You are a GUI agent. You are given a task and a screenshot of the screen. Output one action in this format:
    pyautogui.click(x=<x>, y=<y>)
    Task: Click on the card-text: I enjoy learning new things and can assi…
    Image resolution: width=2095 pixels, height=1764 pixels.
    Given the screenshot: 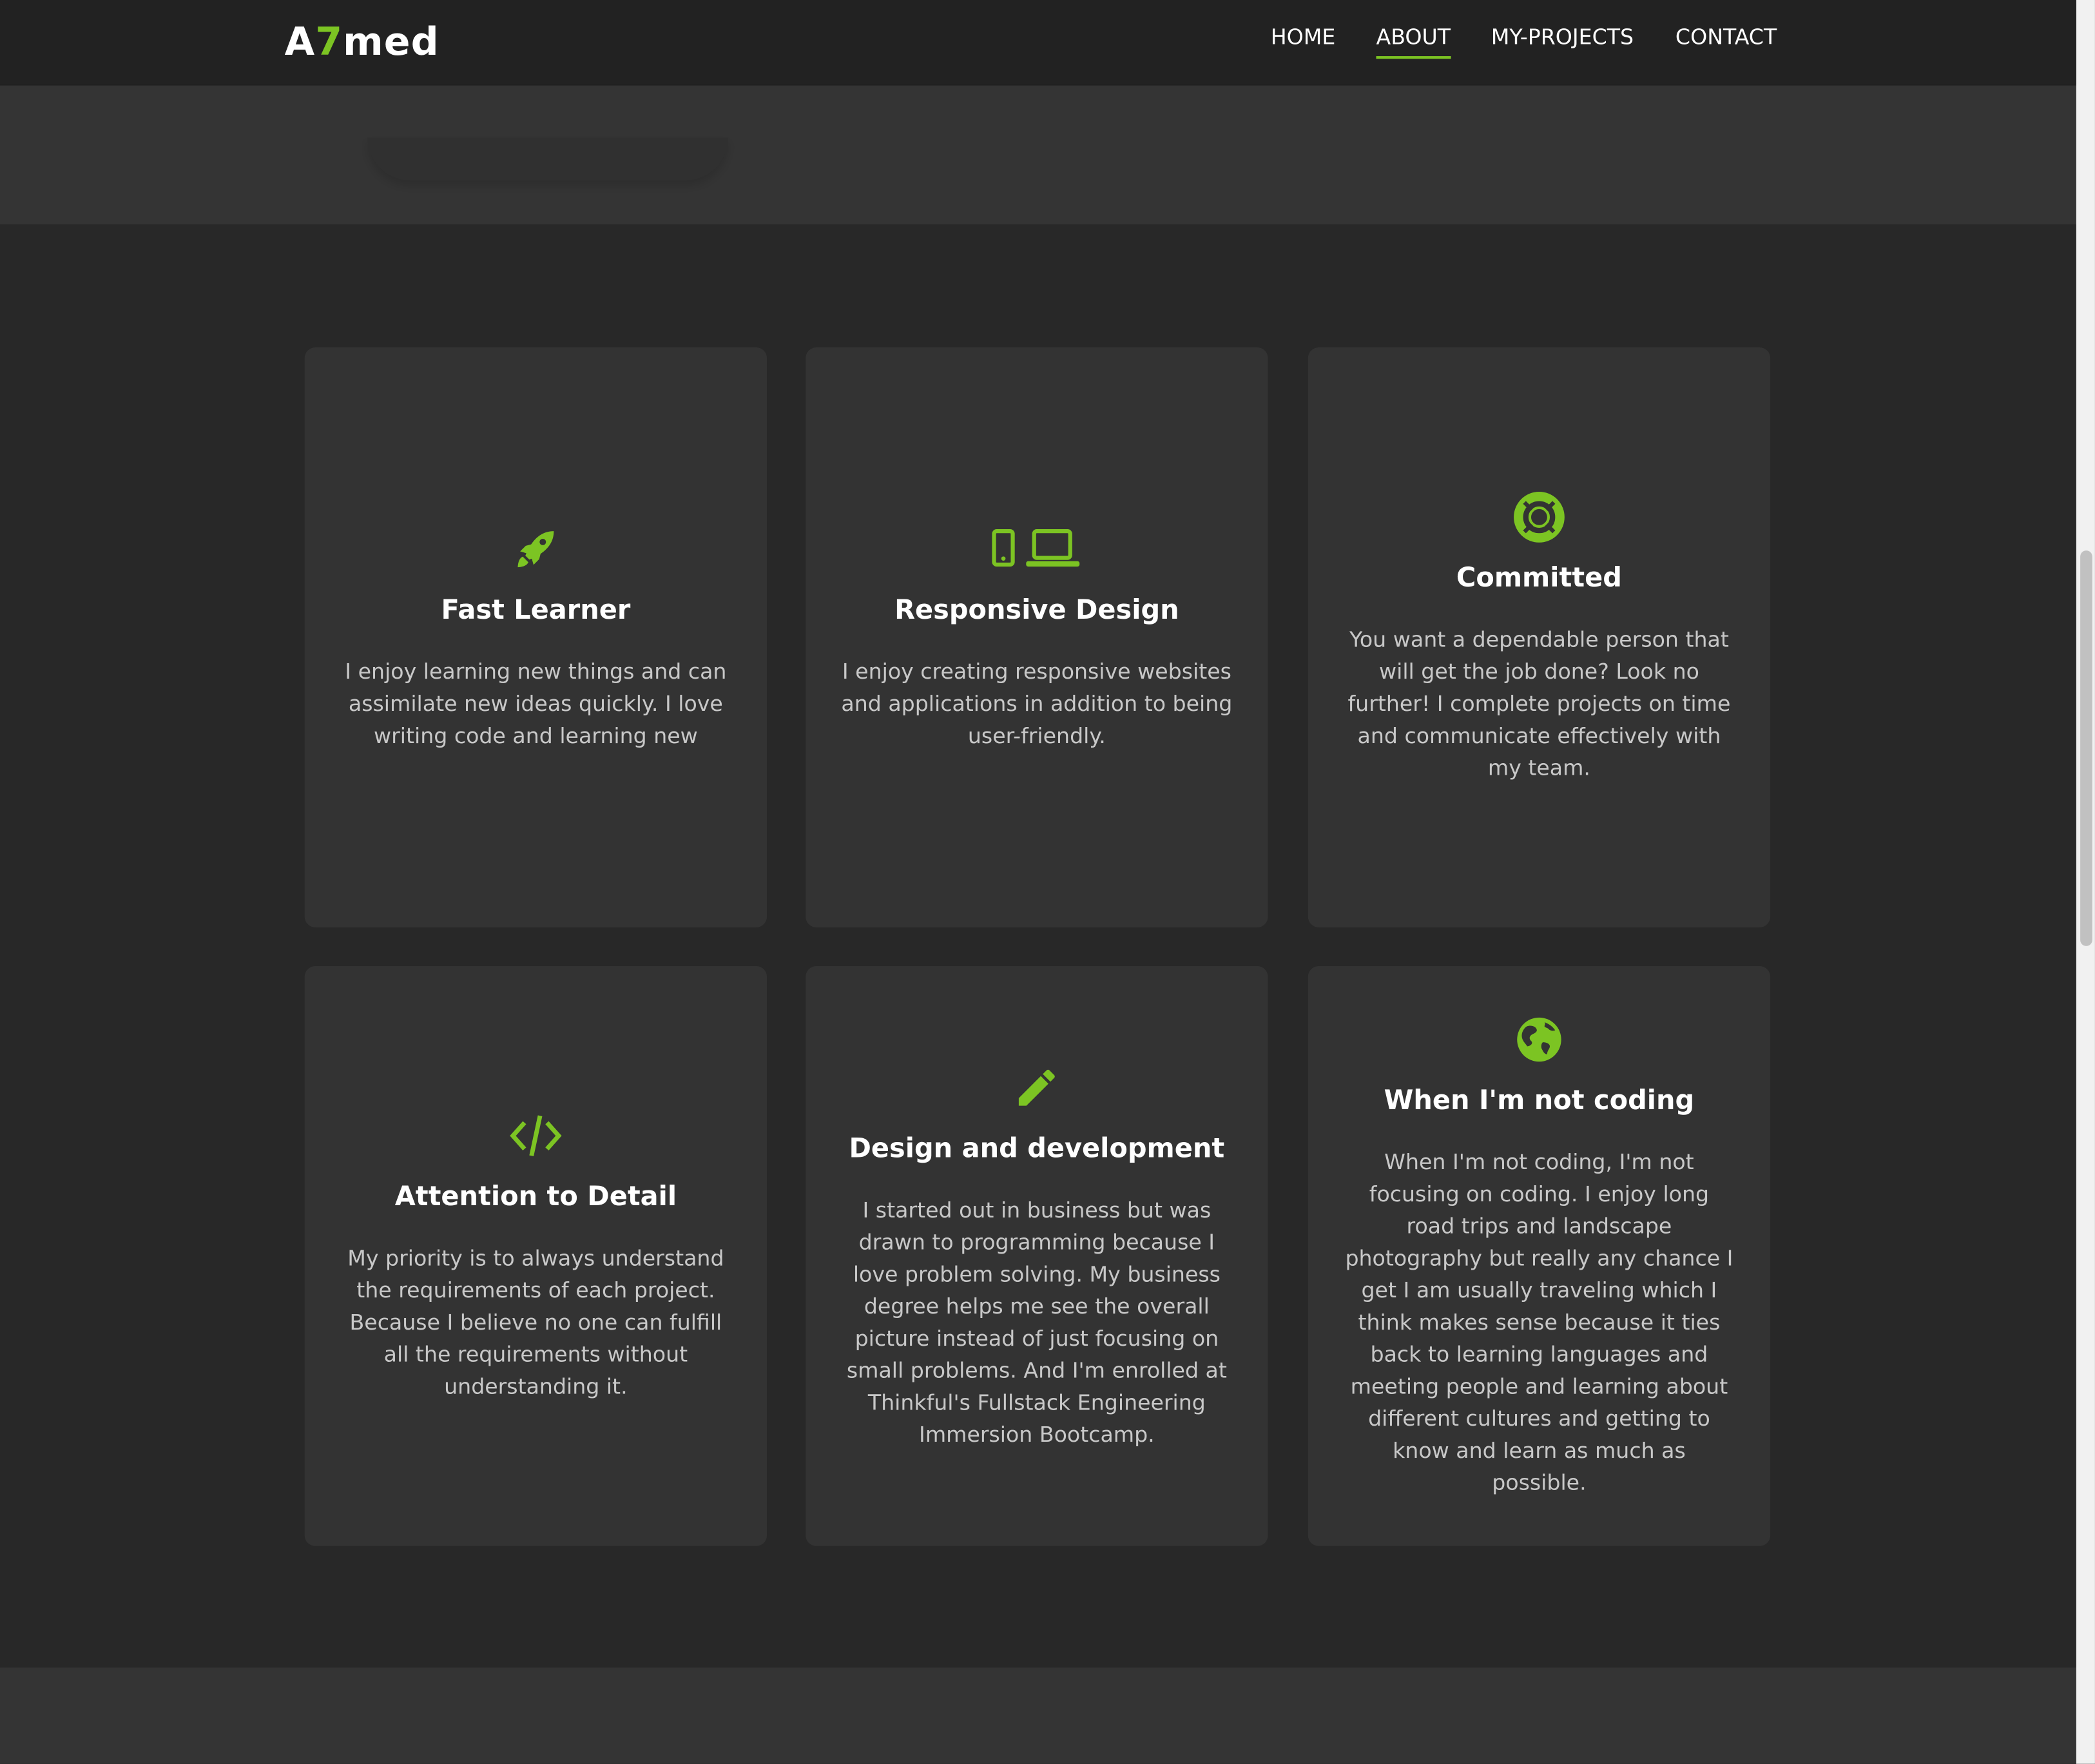 What is the action you would take?
    pyautogui.click(x=536, y=704)
    